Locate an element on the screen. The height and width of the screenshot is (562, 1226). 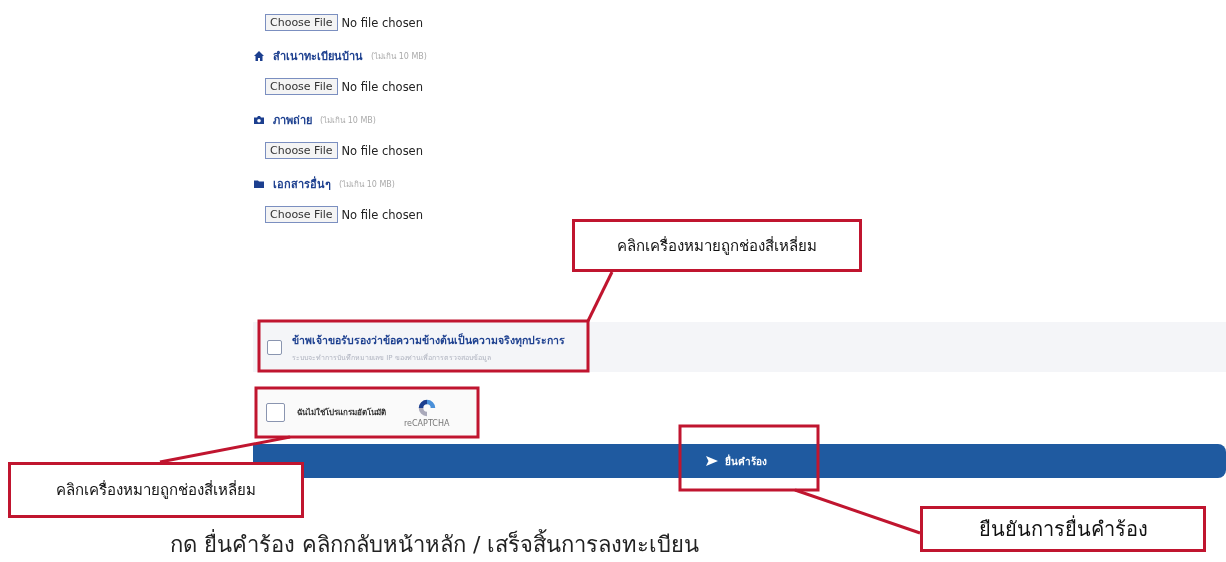
home-icon is located at coordinates (259, 56).